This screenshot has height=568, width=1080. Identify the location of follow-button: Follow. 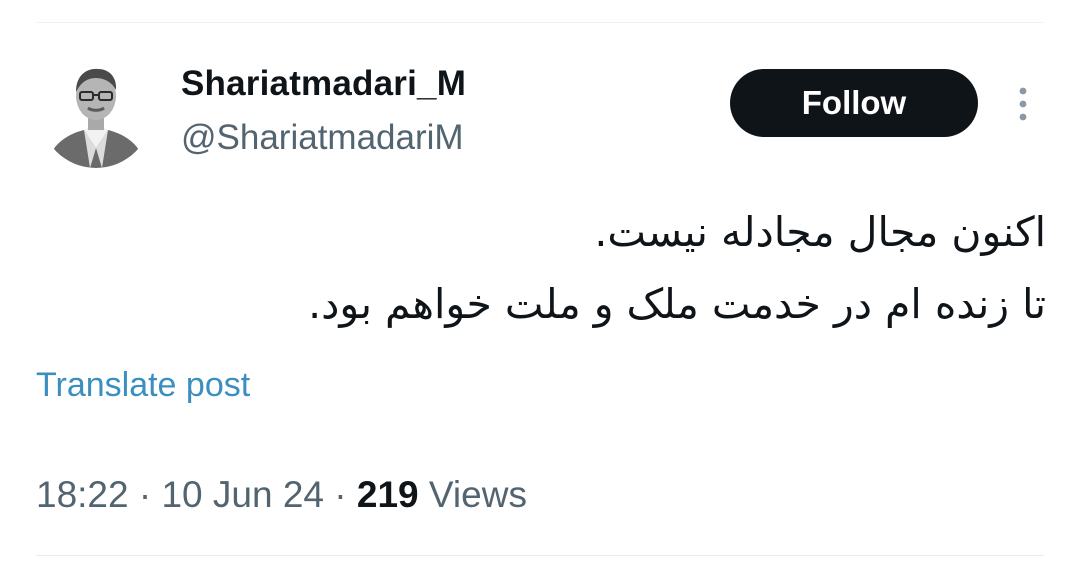
(854, 103).